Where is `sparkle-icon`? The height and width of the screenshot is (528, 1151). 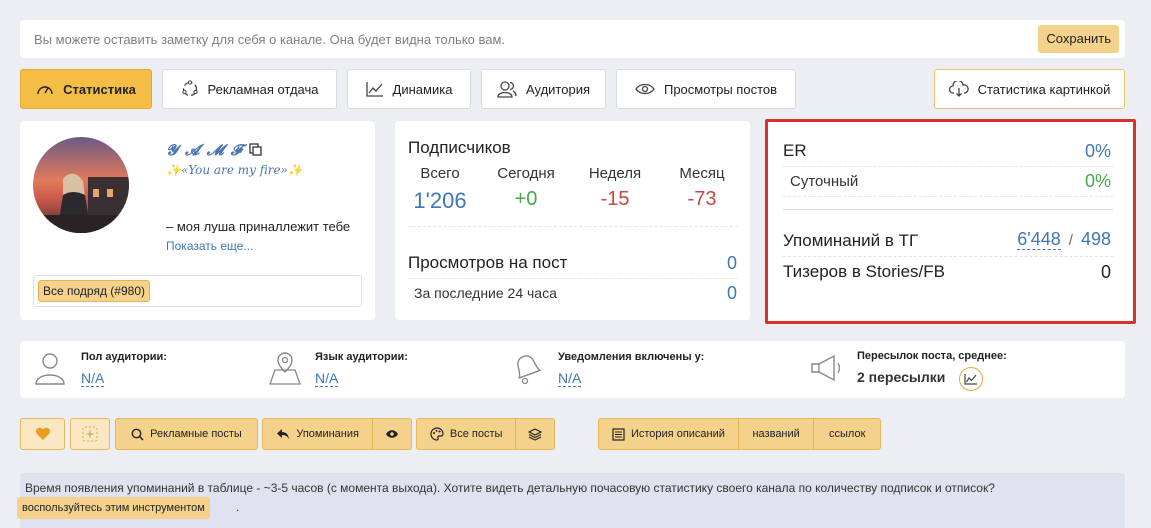
sparkle-icon is located at coordinates (90, 434).